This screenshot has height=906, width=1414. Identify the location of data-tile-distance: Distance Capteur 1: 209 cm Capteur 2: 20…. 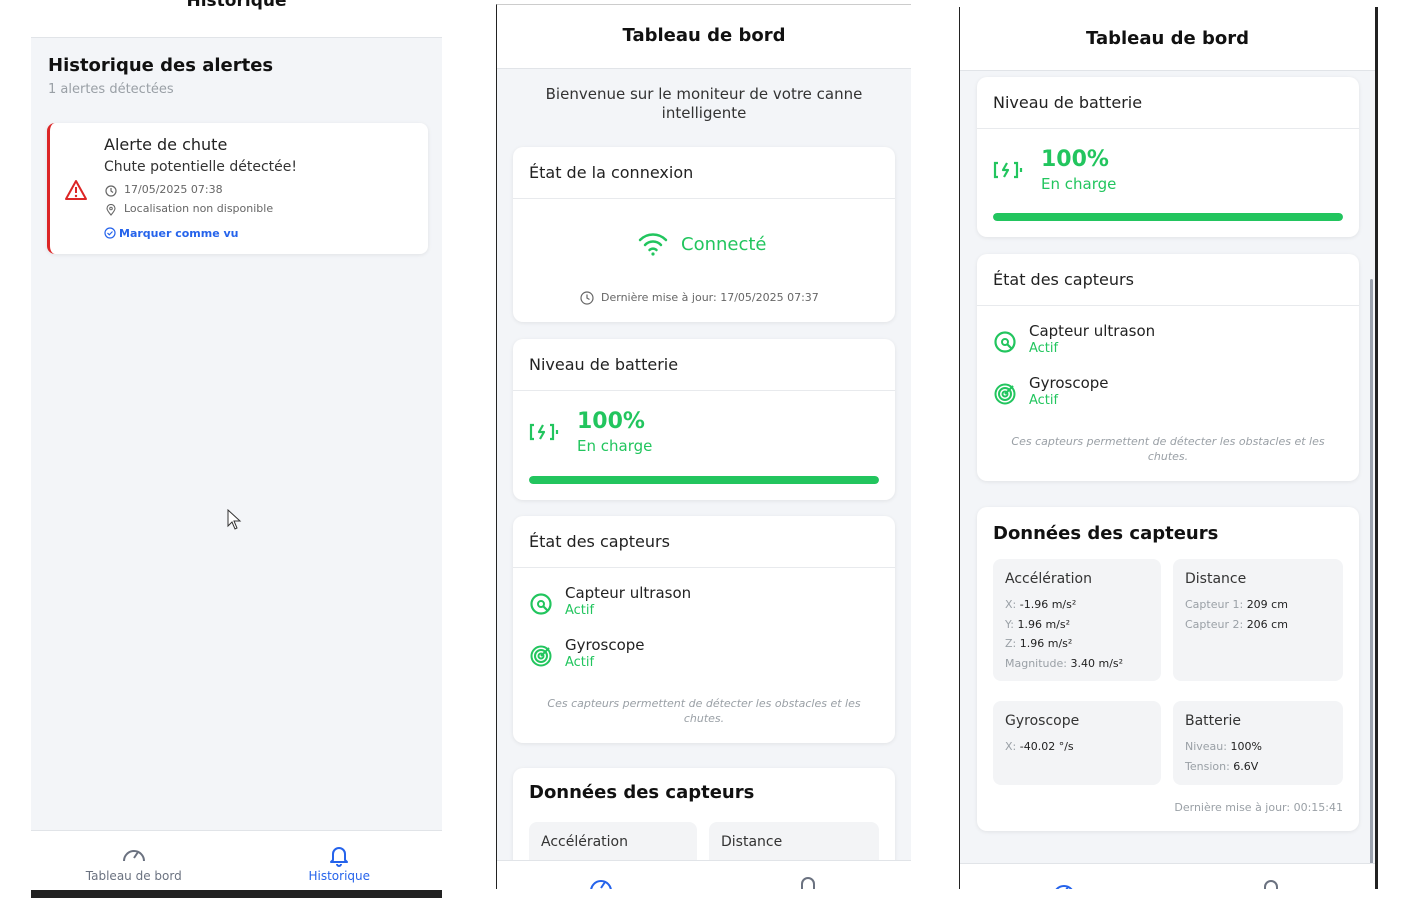
(1258, 620).